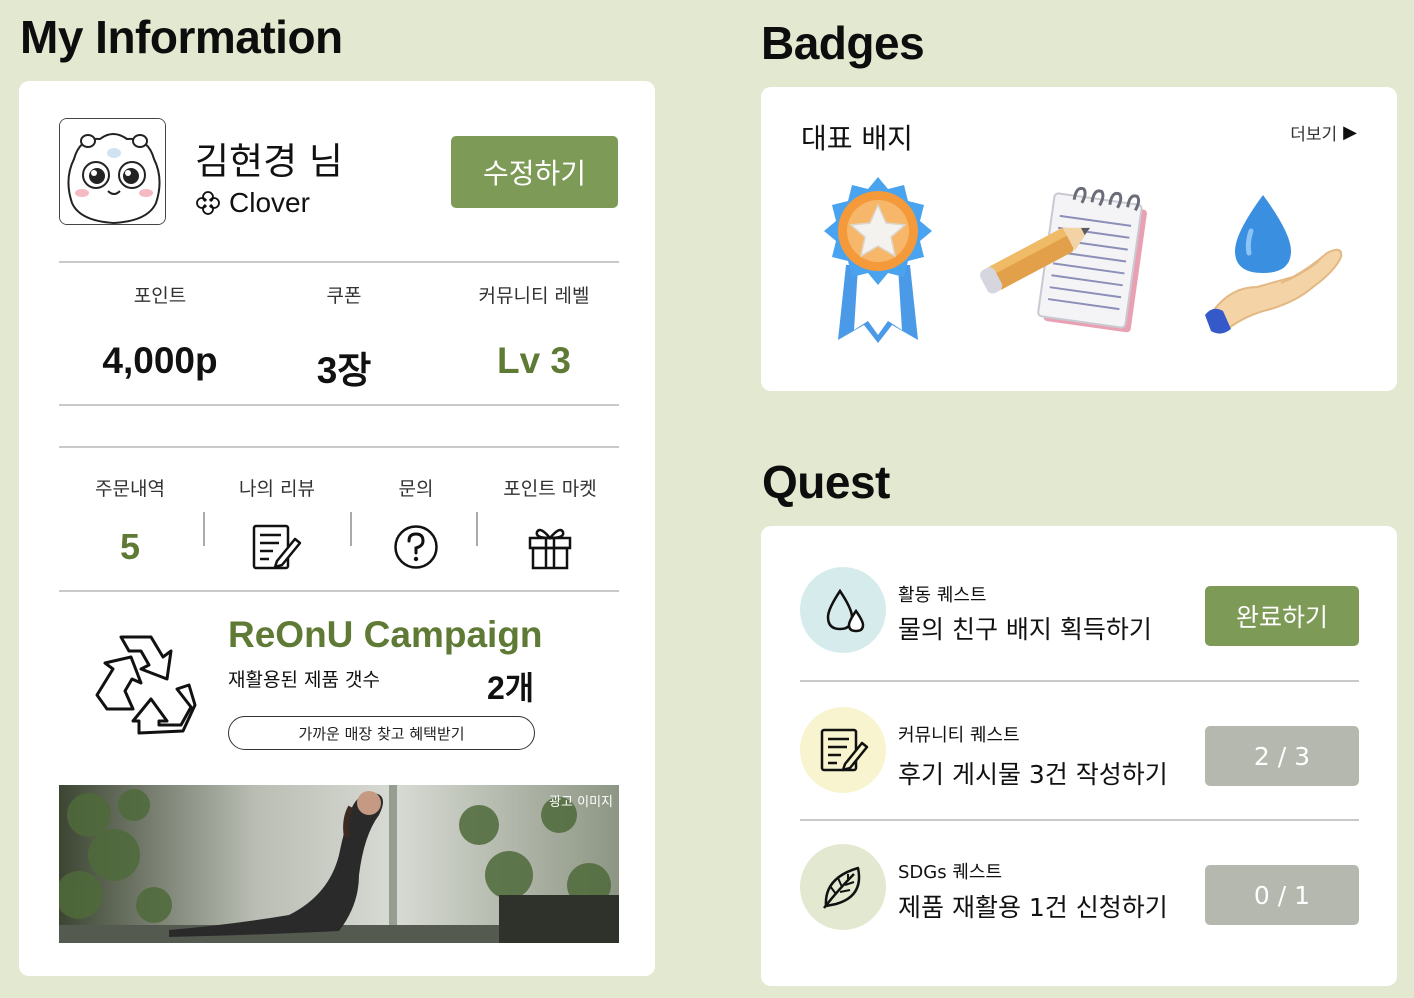  I want to click on menu-label: 주문내역, so click(130, 489).